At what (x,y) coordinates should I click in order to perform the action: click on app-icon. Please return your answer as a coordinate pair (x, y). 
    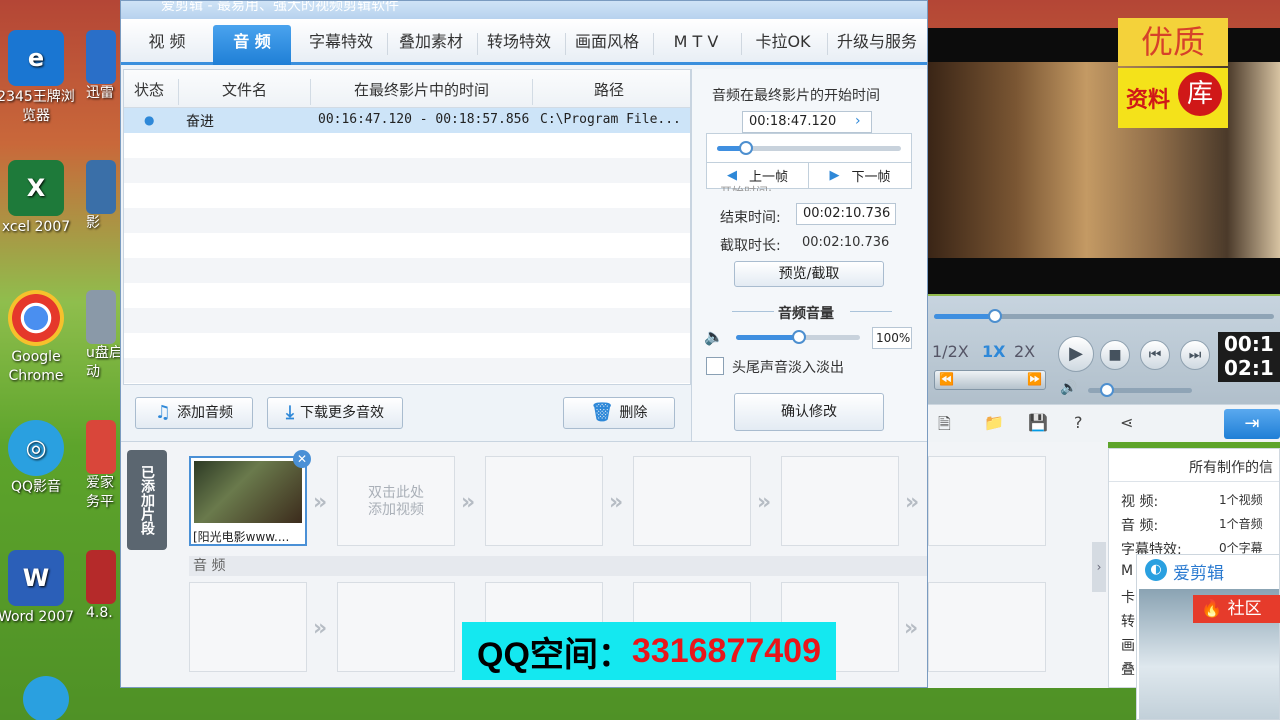
    Looking at the image, I should click on (101, 447).